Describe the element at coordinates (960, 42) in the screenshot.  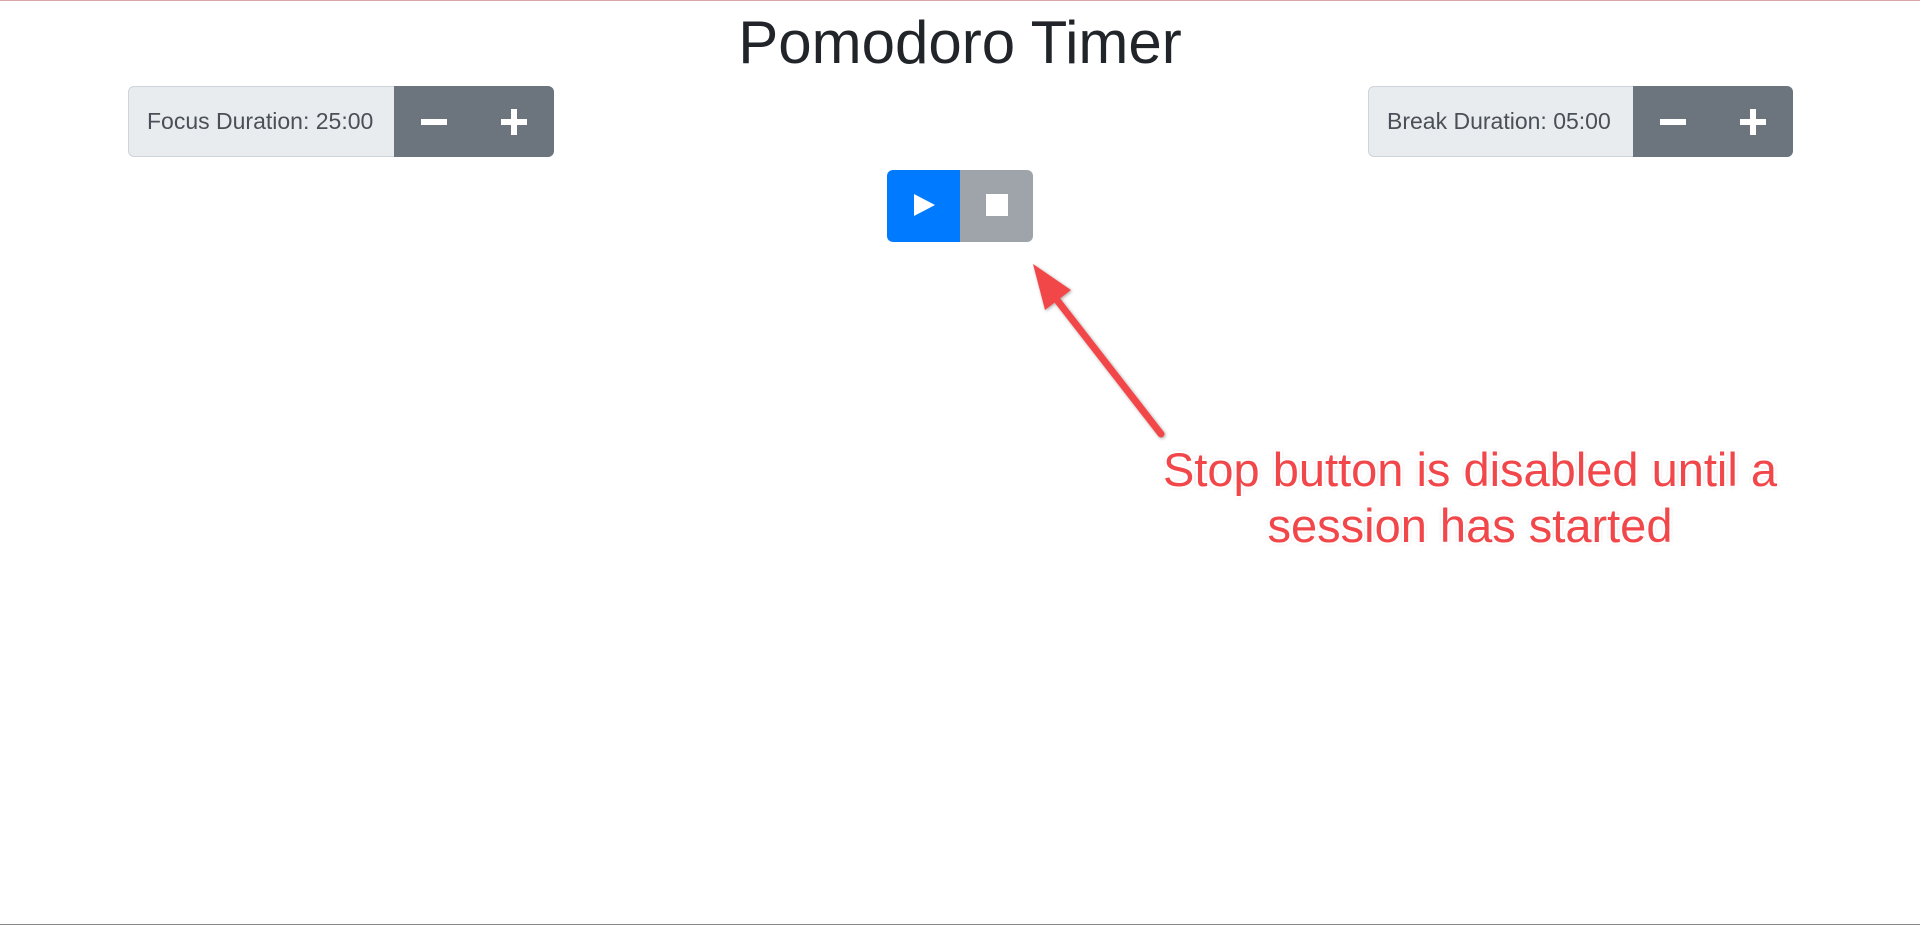
I see `page-title: Pomodoro Timer` at that location.